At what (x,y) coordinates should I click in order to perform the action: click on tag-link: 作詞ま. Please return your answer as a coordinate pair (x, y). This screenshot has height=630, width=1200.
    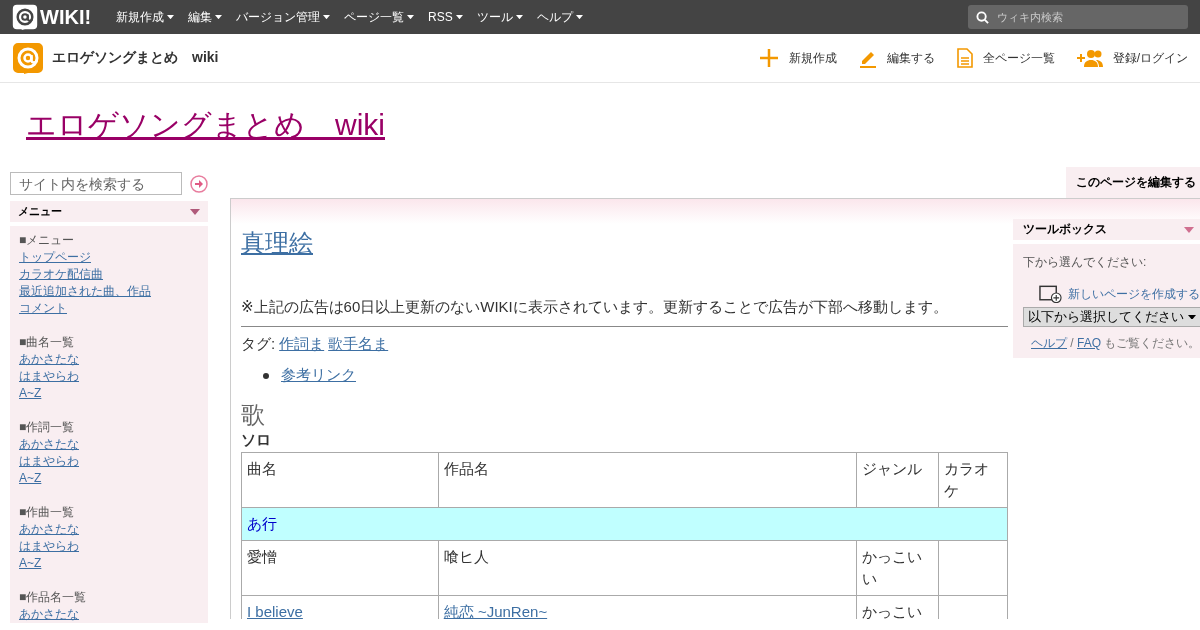
    Looking at the image, I should click on (302, 344).